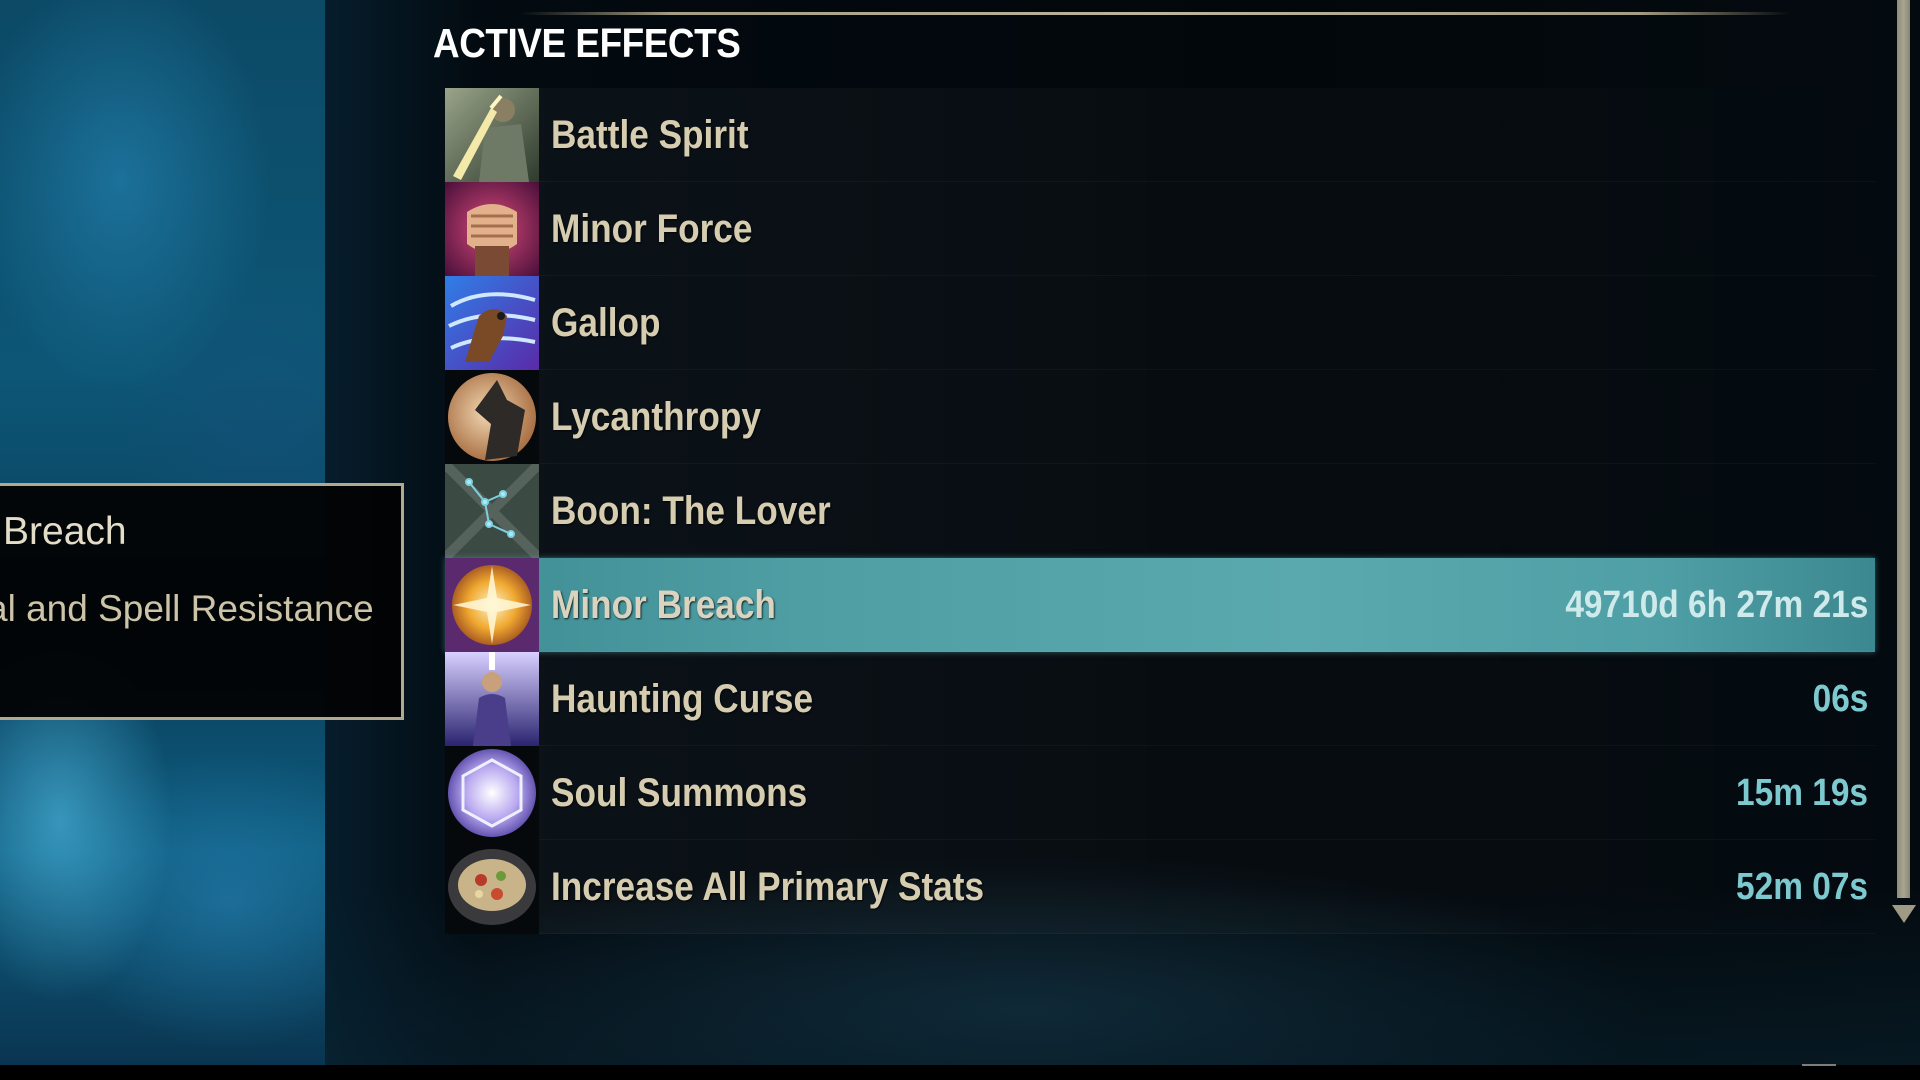 The image size is (1920, 1080). Describe the element at coordinates (606, 323) in the screenshot. I see `effect-name: Gallop` at that location.